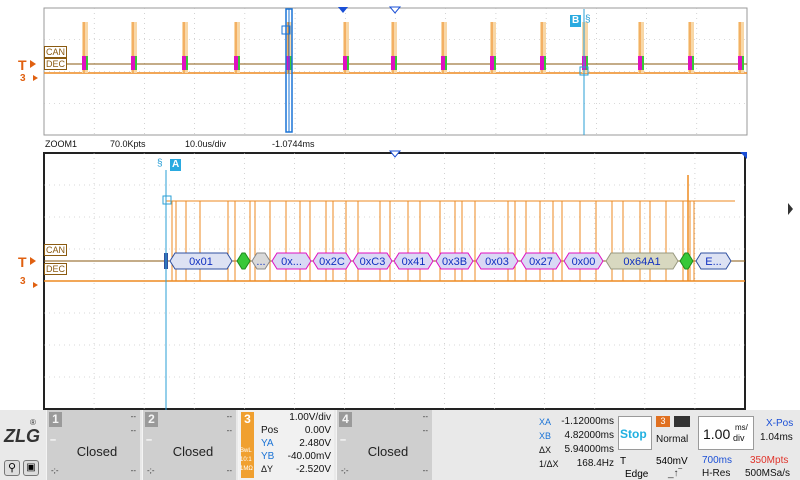 This screenshot has height=480, width=800. Describe the element at coordinates (55, 419) in the screenshot. I see `channel-1-number: 1` at that location.